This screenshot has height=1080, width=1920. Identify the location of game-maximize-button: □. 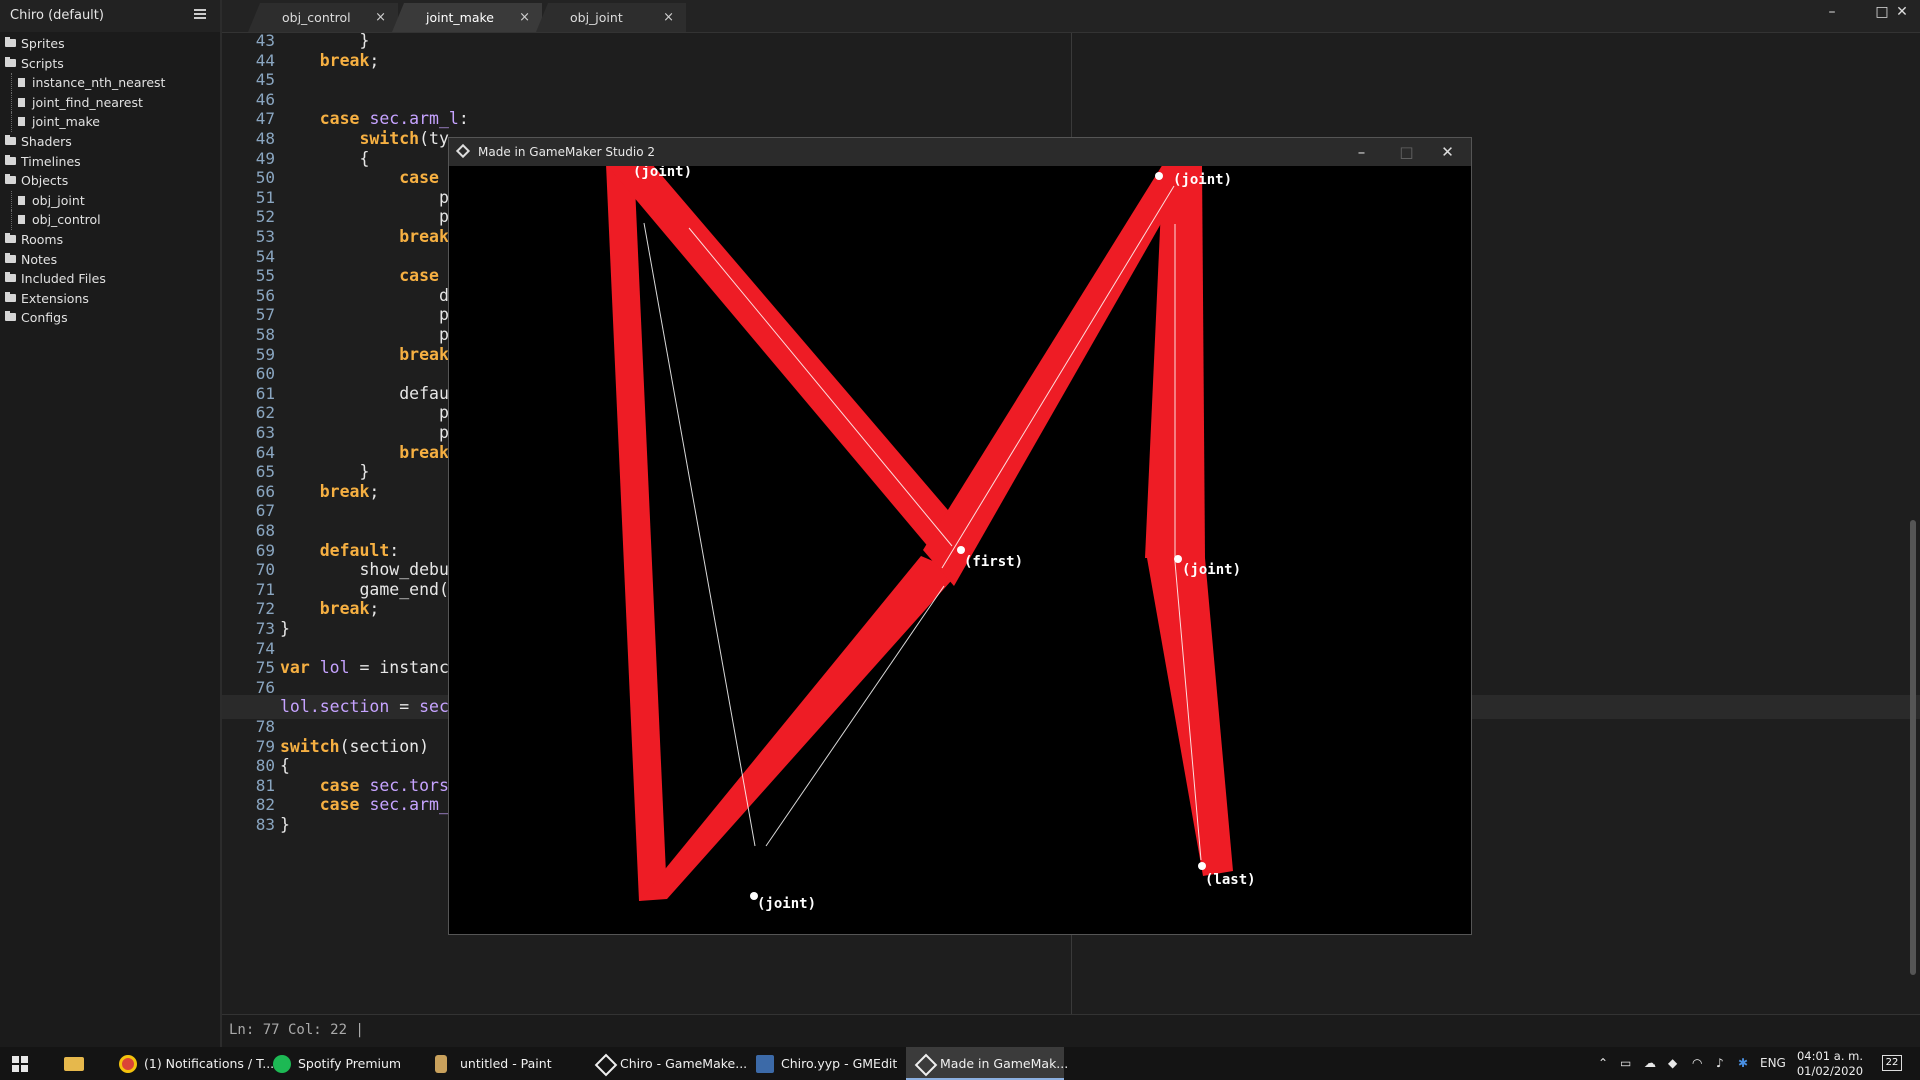
(1406, 152).